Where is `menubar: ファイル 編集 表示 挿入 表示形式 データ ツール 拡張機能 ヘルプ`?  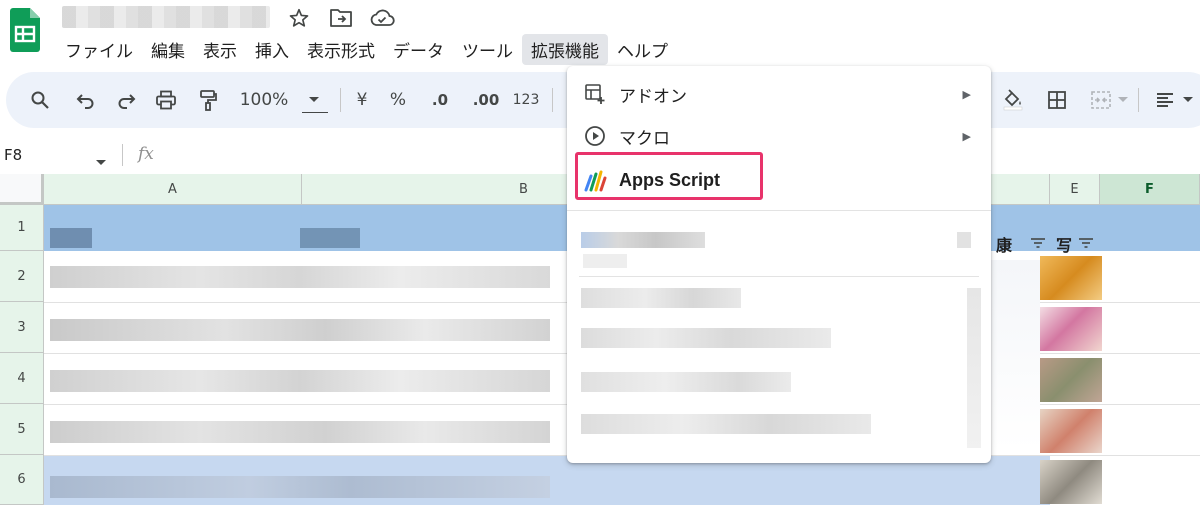 menubar: ファイル 編集 表示 挿入 表示形式 データ ツール 拡張機能 ヘルプ is located at coordinates (366, 49).